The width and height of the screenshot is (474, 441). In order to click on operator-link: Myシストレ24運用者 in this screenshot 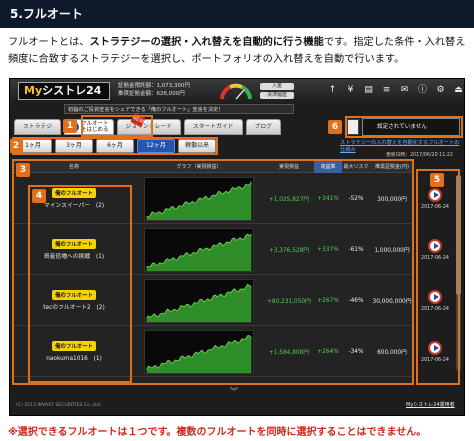, I will do `click(430, 404)`.